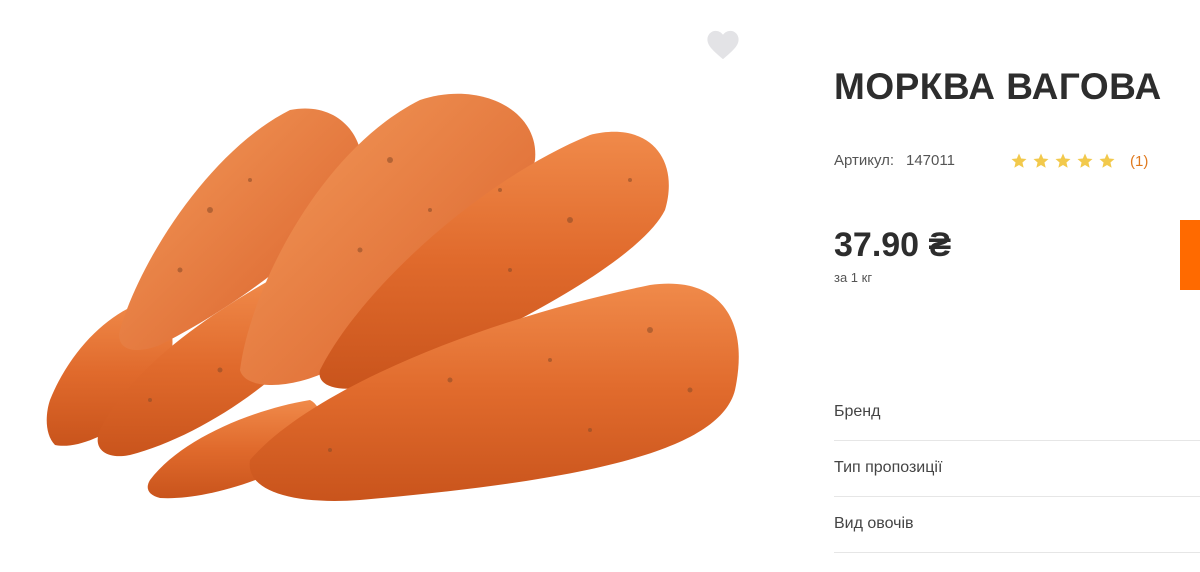  Describe the element at coordinates (893, 245) in the screenshot. I see `product-price: 37.90 ₴` at that location.